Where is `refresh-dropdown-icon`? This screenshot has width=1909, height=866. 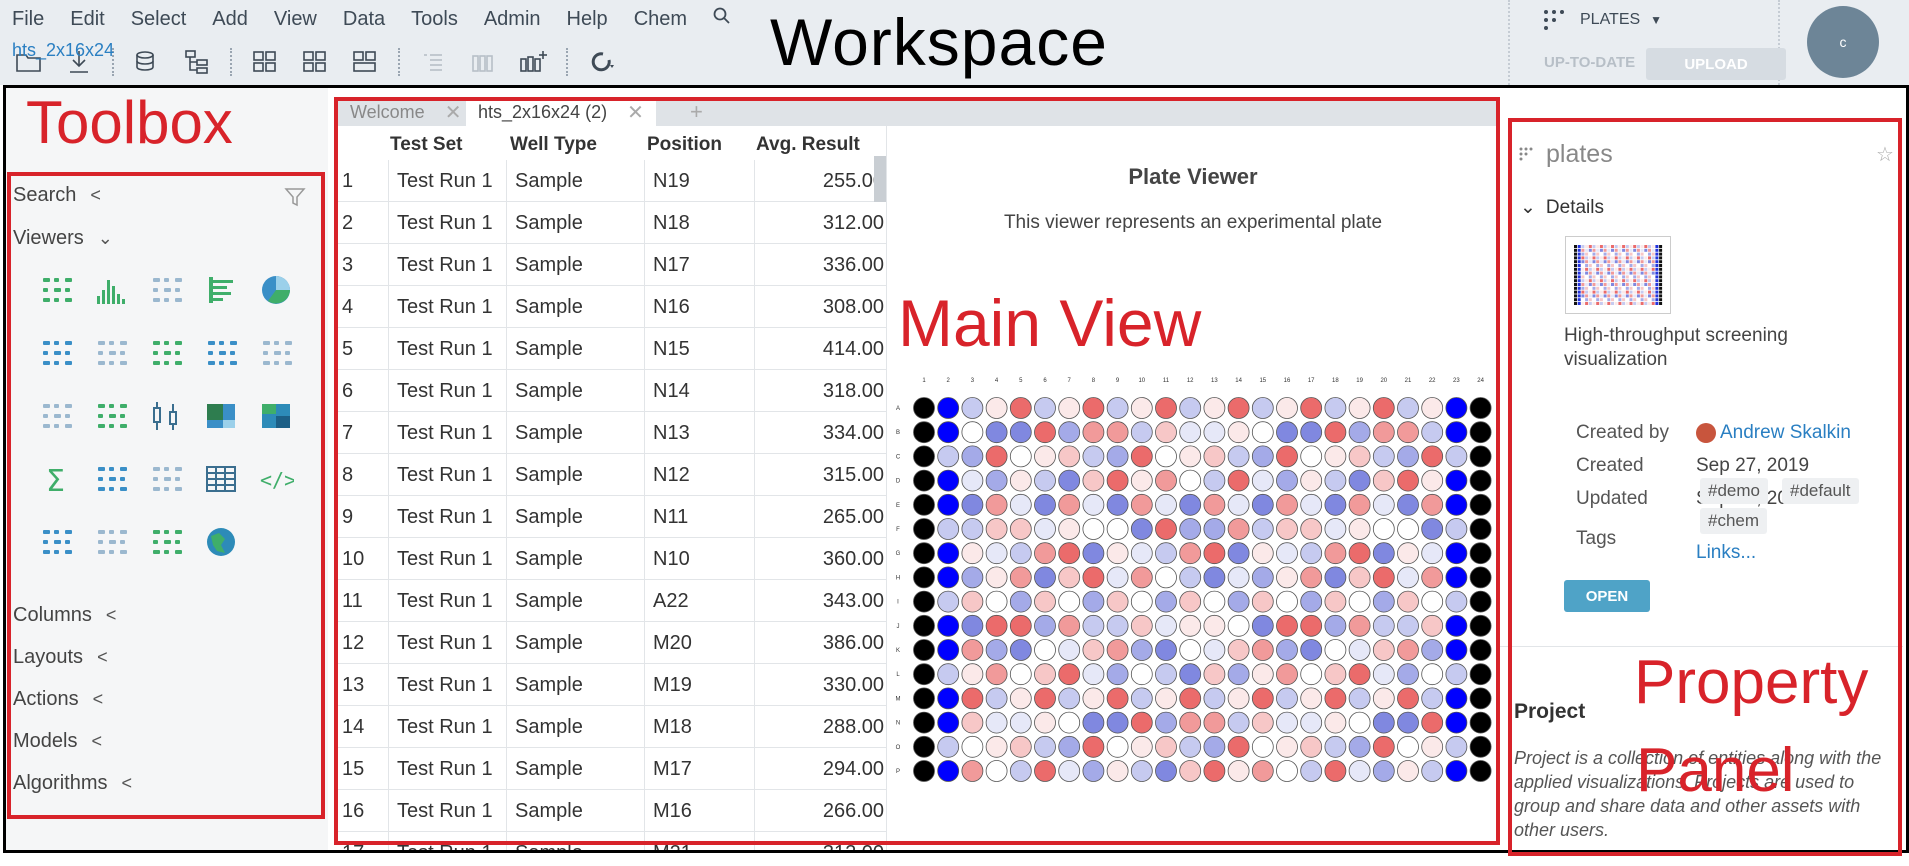 refresh-dropdown-icon is located at coordinates (601, 62).